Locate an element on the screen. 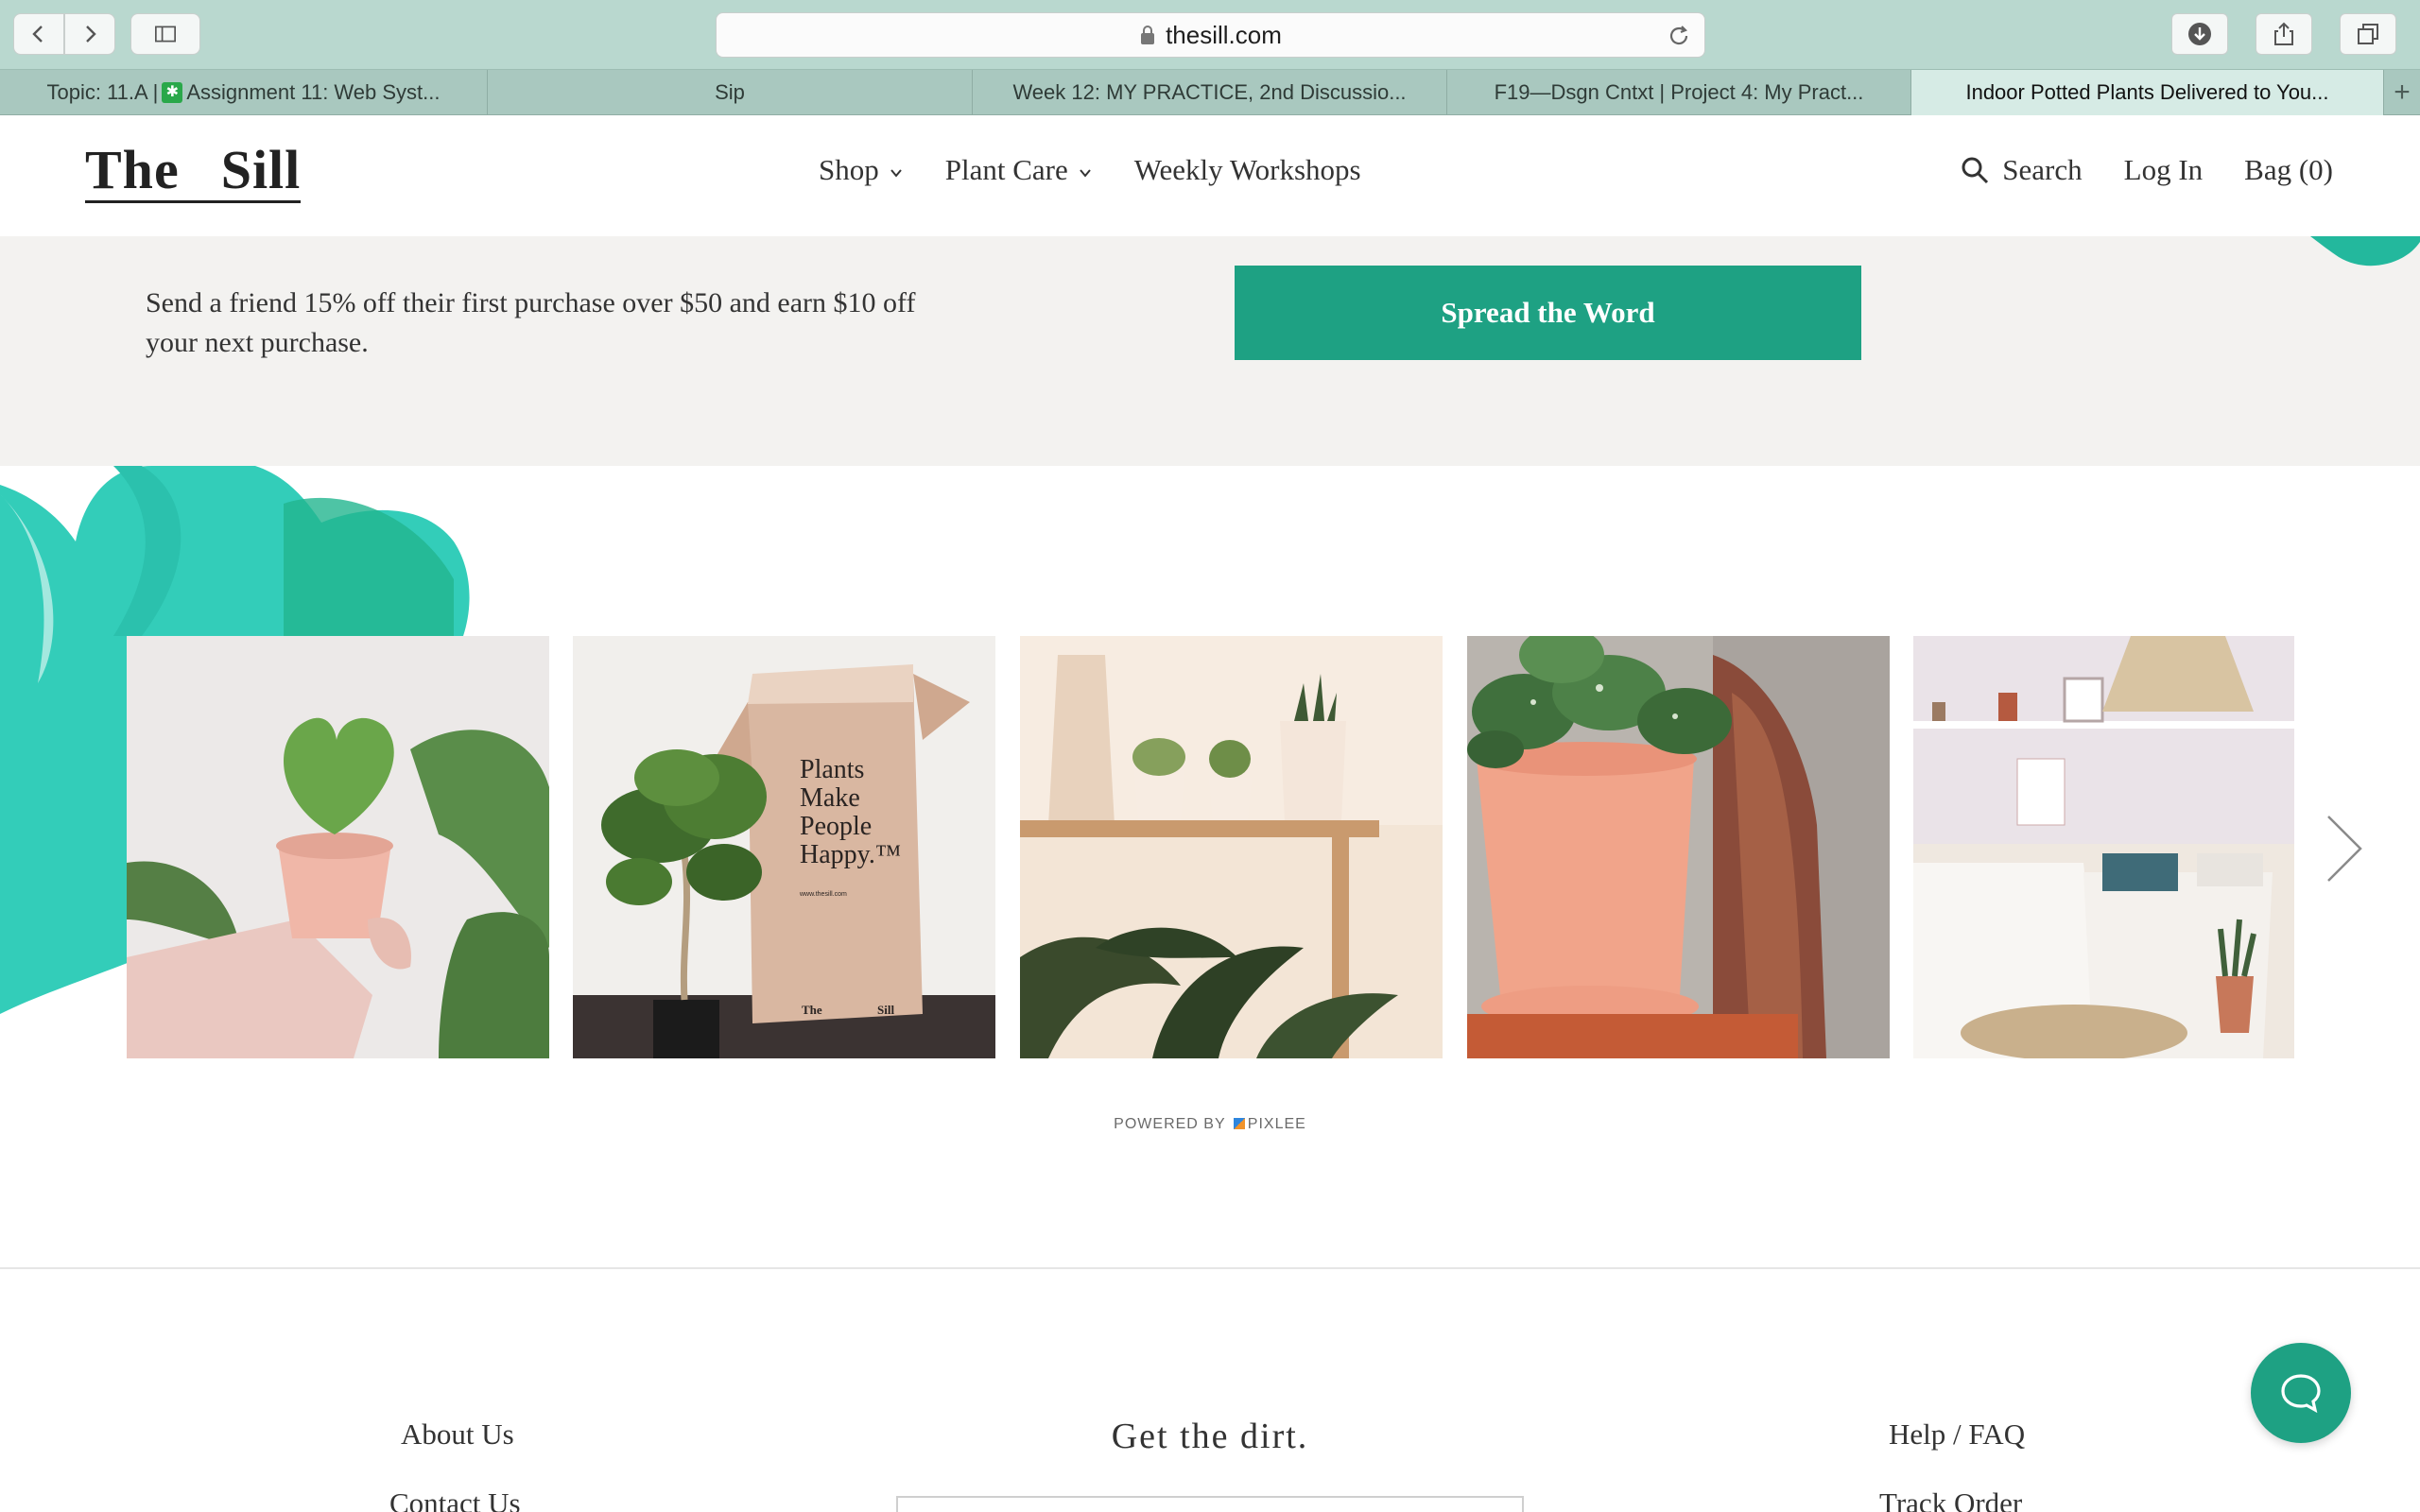  main-nav: Shop Plant Care Weekly Workshops is located at coordinates (1090, 170).